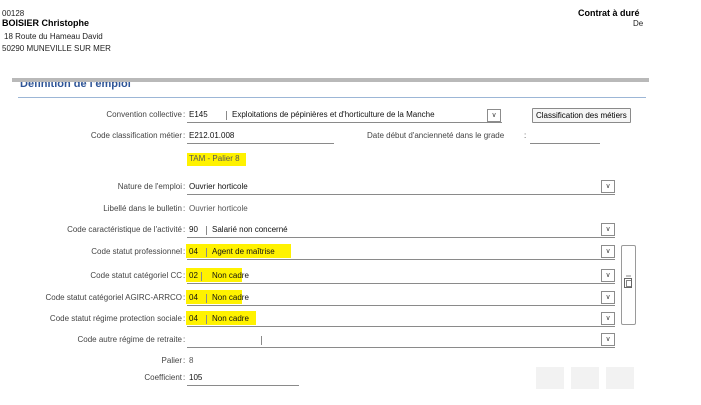  I want to click on statut-agirc-code: 04, so click(193, 297).